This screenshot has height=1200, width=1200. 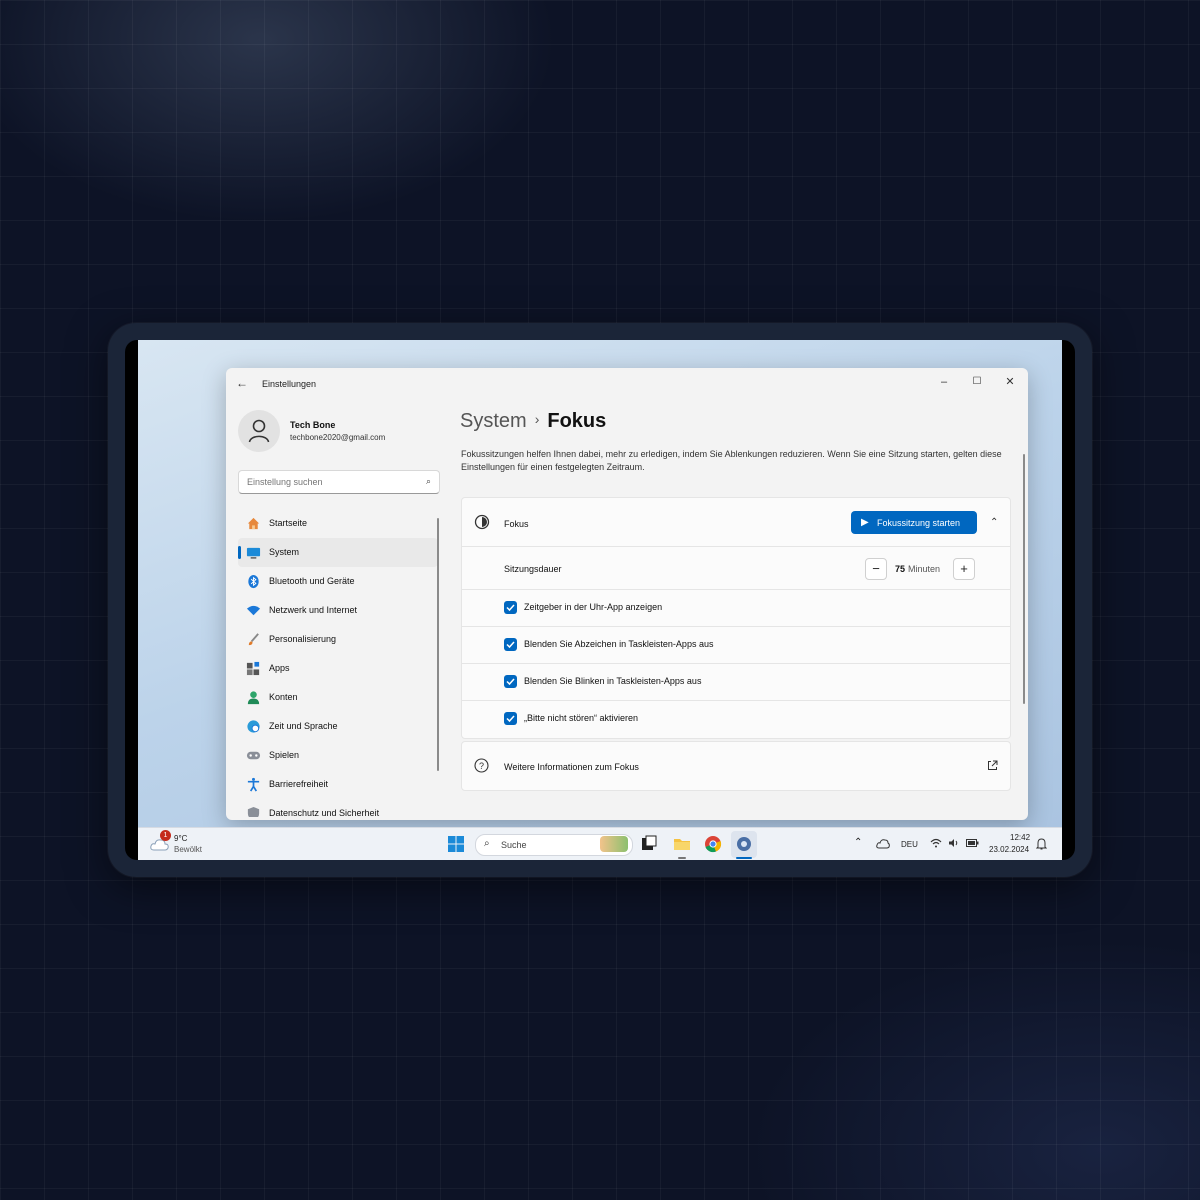 I want to click on minimize-button: –, so click(x=944, y=382).